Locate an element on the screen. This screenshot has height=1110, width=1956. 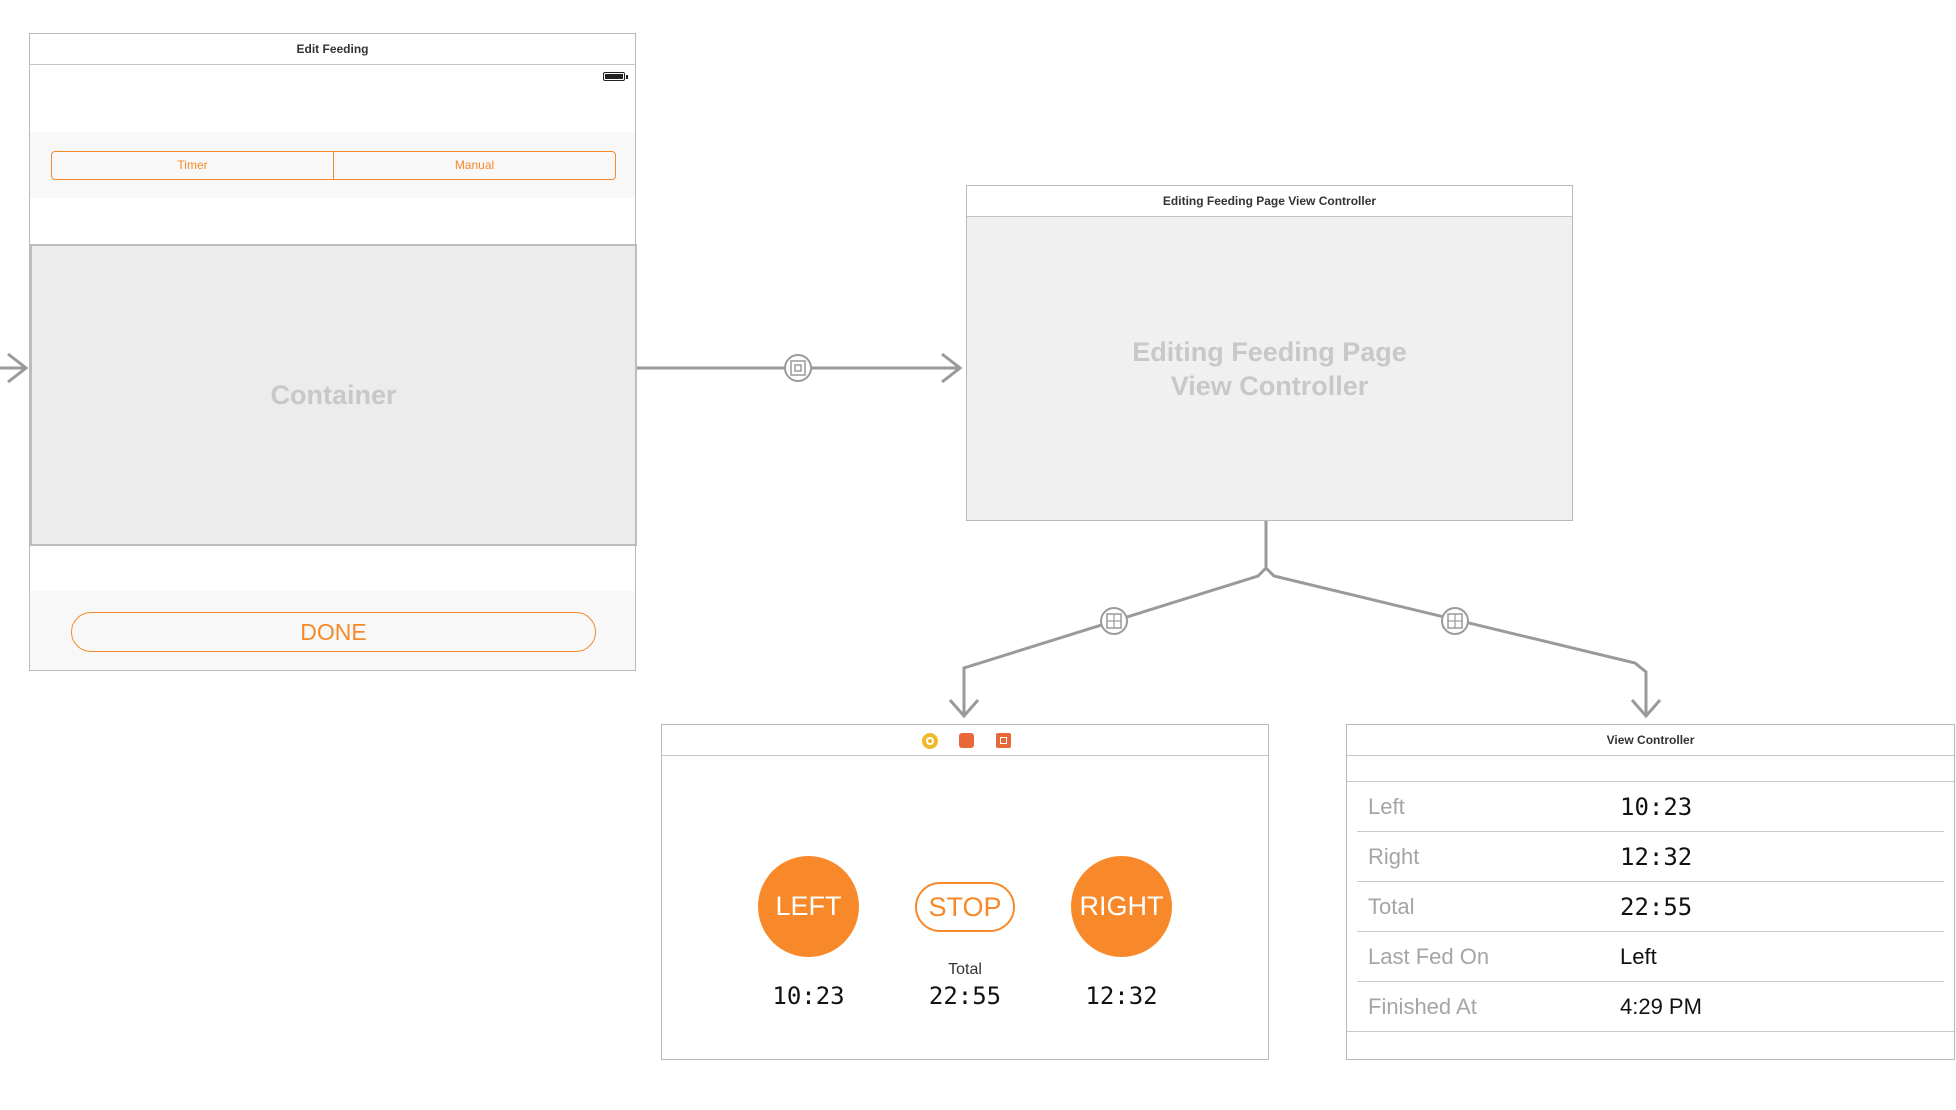
right-button: RIGHT is located at coordinates (1121, 906).